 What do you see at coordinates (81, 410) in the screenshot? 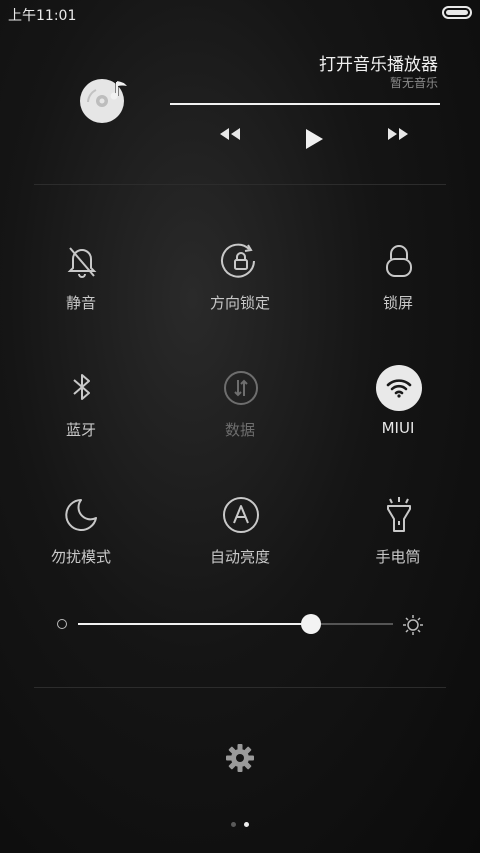
I see `toggle-bluetooth: 蓝牙` at bounding box center [81, 410].